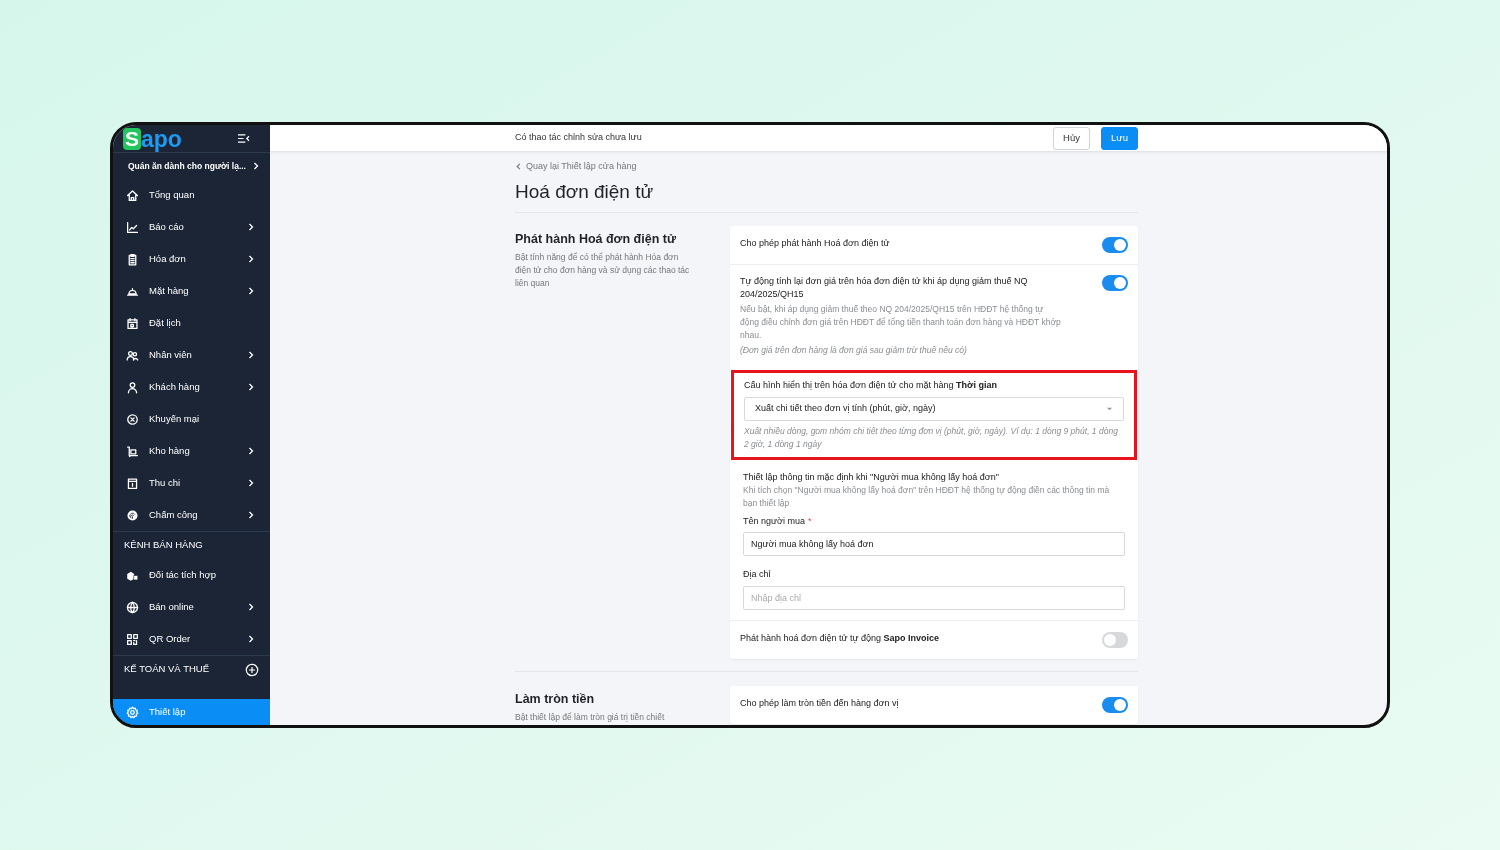  Describe the element at coordinates (578, 138) in the screenshot. I see `unsaved-notice: Có thao tác chỉnh sửa chưa lưu` at that location.